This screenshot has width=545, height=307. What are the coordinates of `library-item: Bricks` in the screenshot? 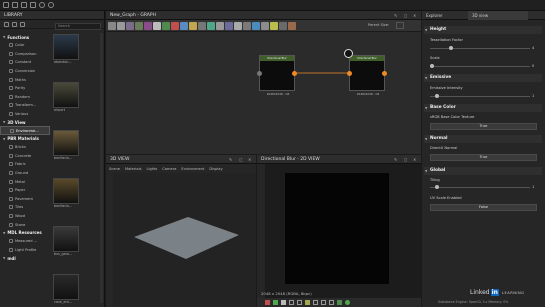 It's located at (25, 147).